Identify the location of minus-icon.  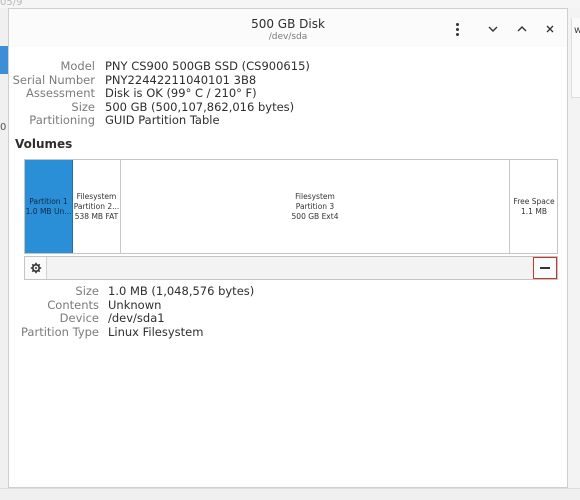
(545, 268).